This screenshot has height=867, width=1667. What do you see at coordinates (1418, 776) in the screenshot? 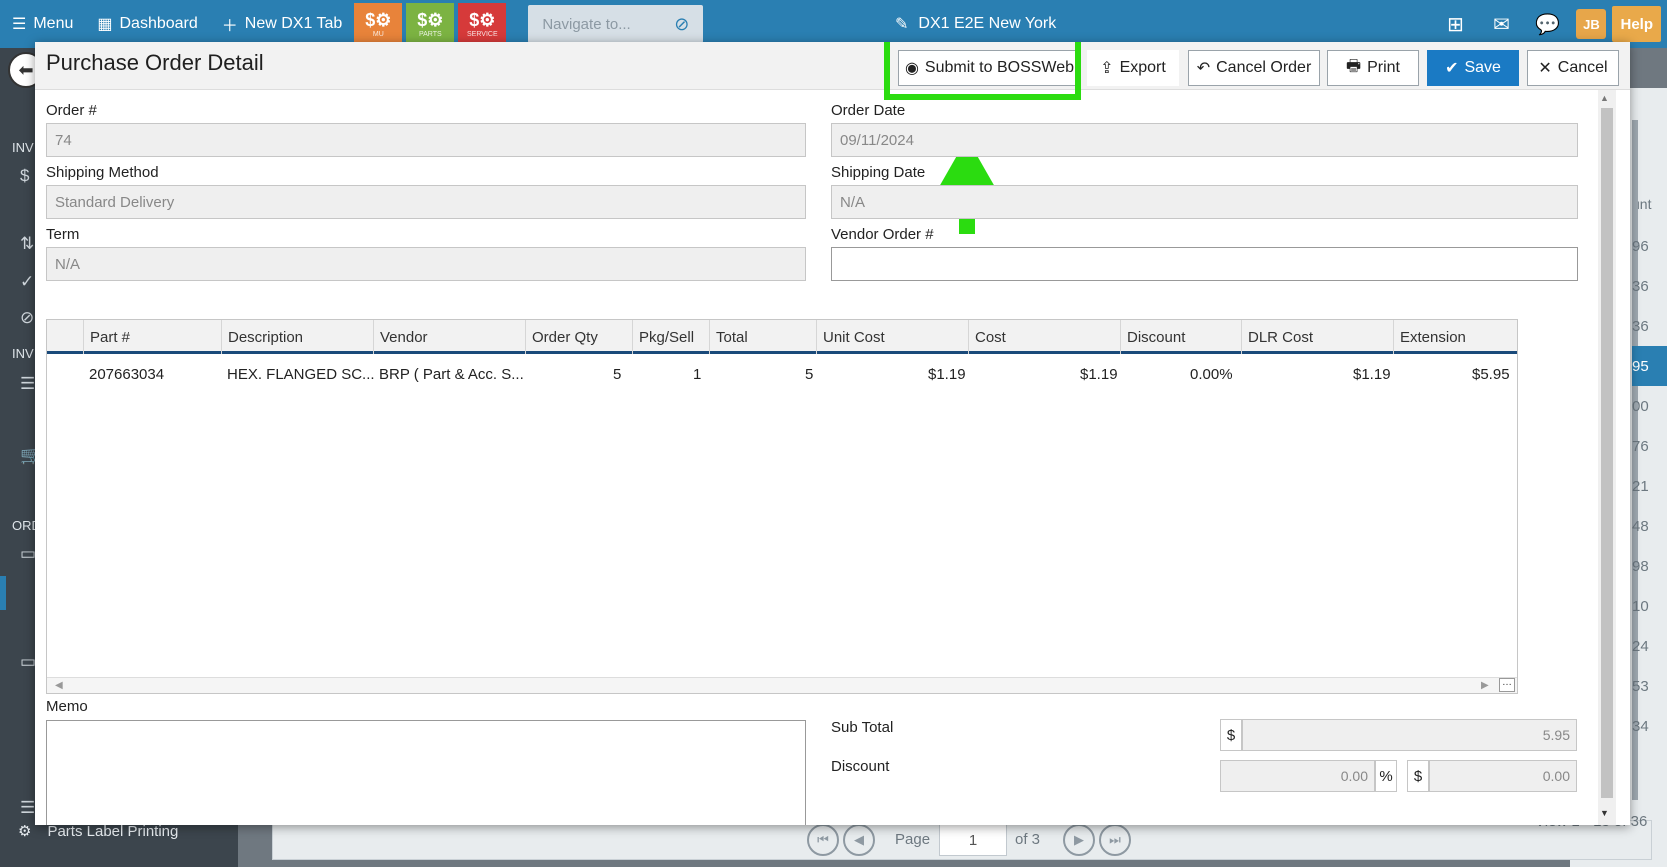
I see `discount-currency: $` at bounding box center [1418, 776].